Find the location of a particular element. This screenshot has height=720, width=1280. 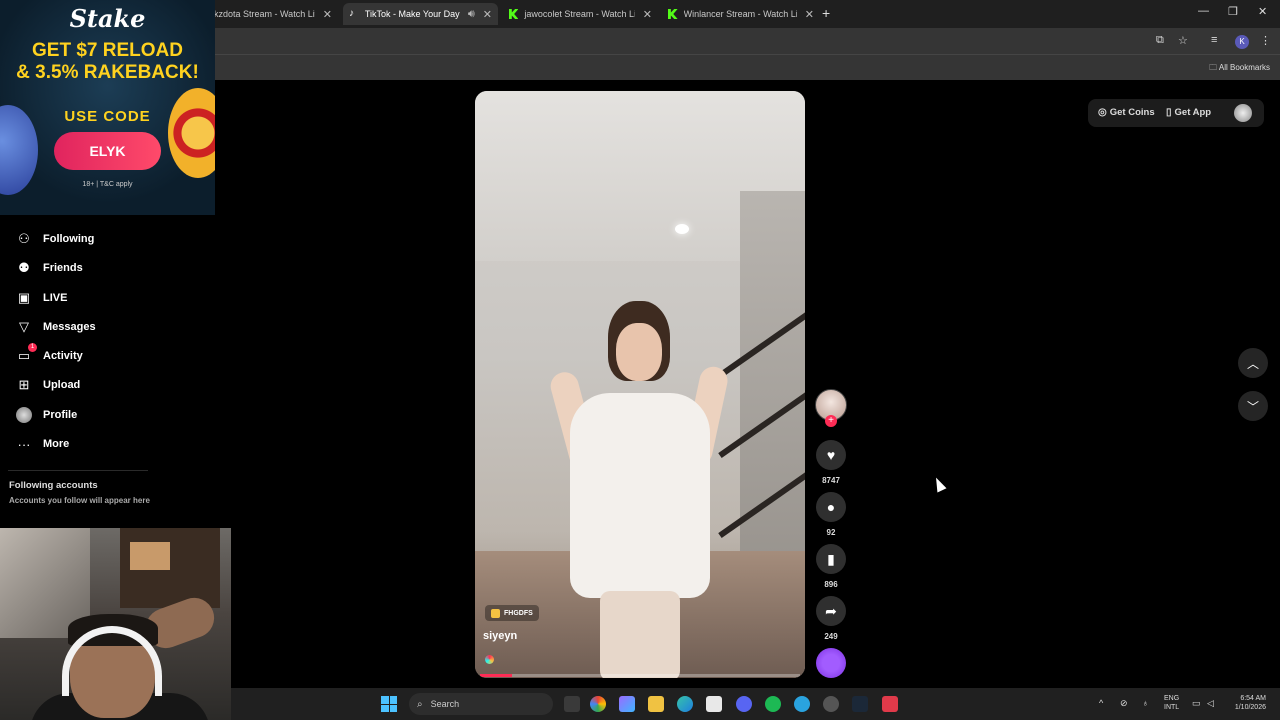

display-icon: ▭ is located at coordinates (1196, 703).